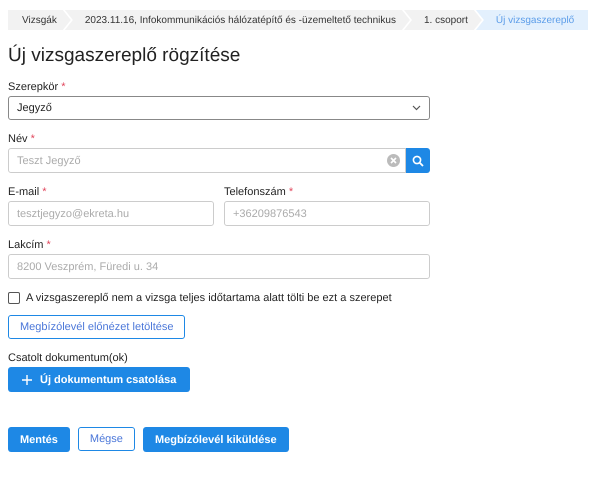 The image size is (606, 480). I want to click on breadcrumb-item: Új vizsgaszereplő, so click(532, 20).